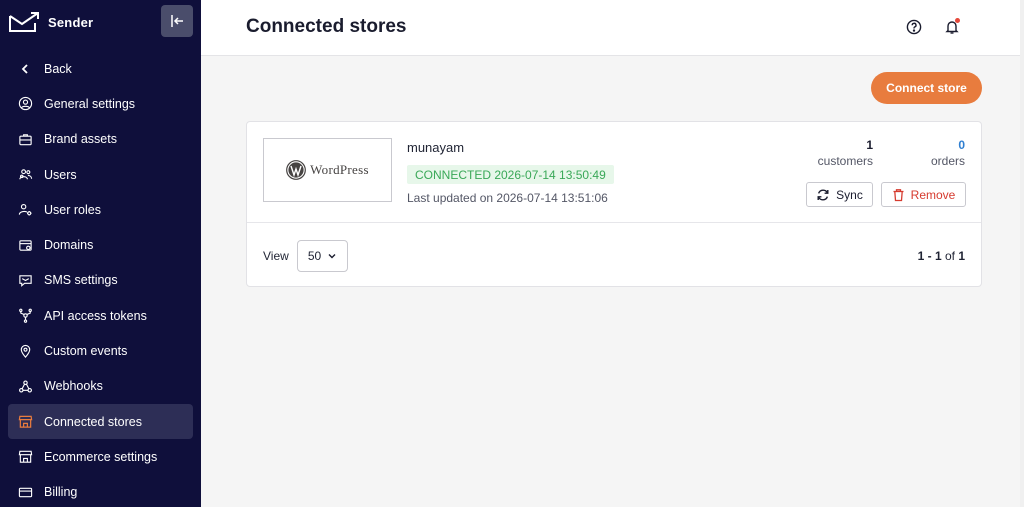 The image size is (1024, 507). Describe the element at coordinates (24, 22) in the screenshot. I see `sender-logo-icon` at that location.